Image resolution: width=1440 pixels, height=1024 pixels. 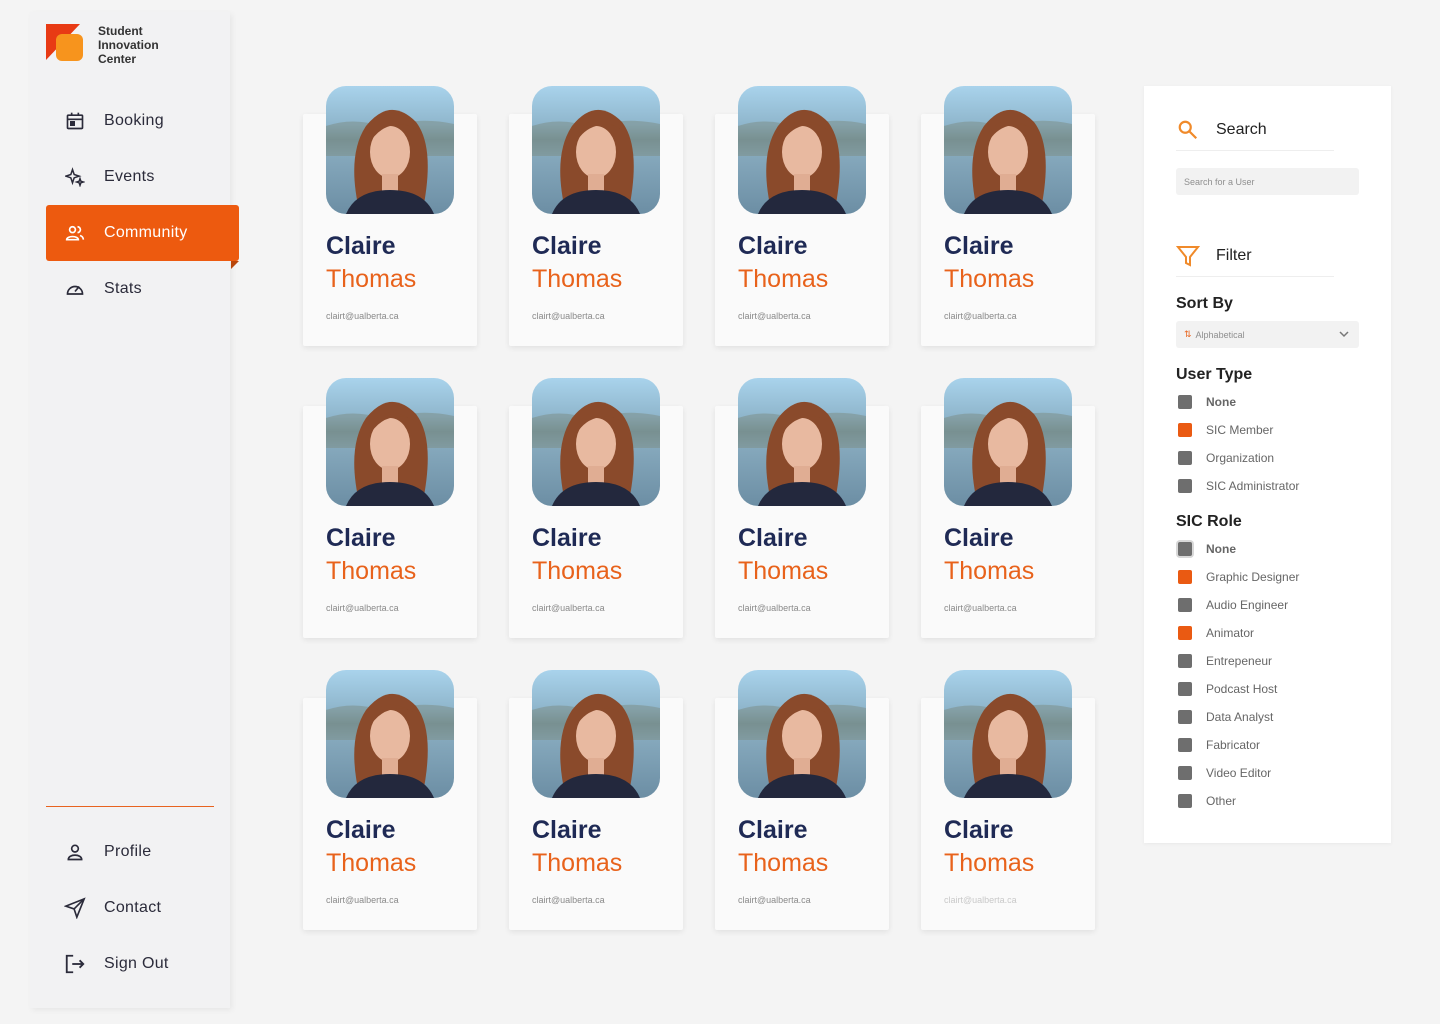 What do you see at coordinates (1267, 334) in the screenshot?
I see `sort-select: ⇅ Alphabetical` at bounding box center [1267, 334].